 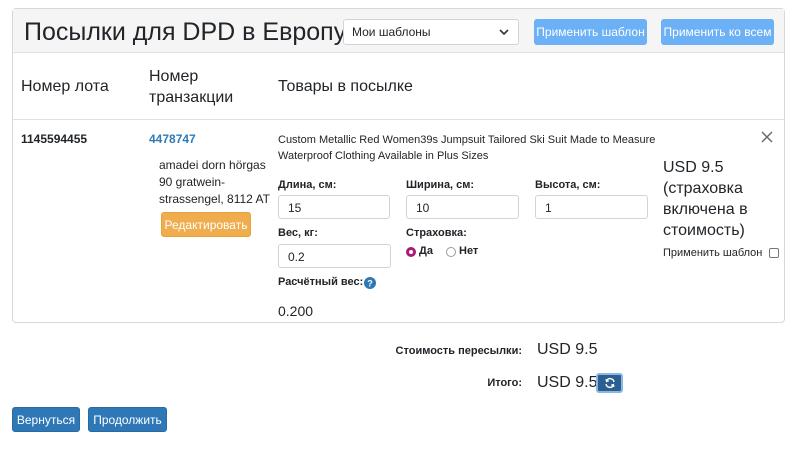 What do you see at coordinates (451, 252) in the screenshot?
I see `insurance-no-radio` at bounding box center [451, 252].